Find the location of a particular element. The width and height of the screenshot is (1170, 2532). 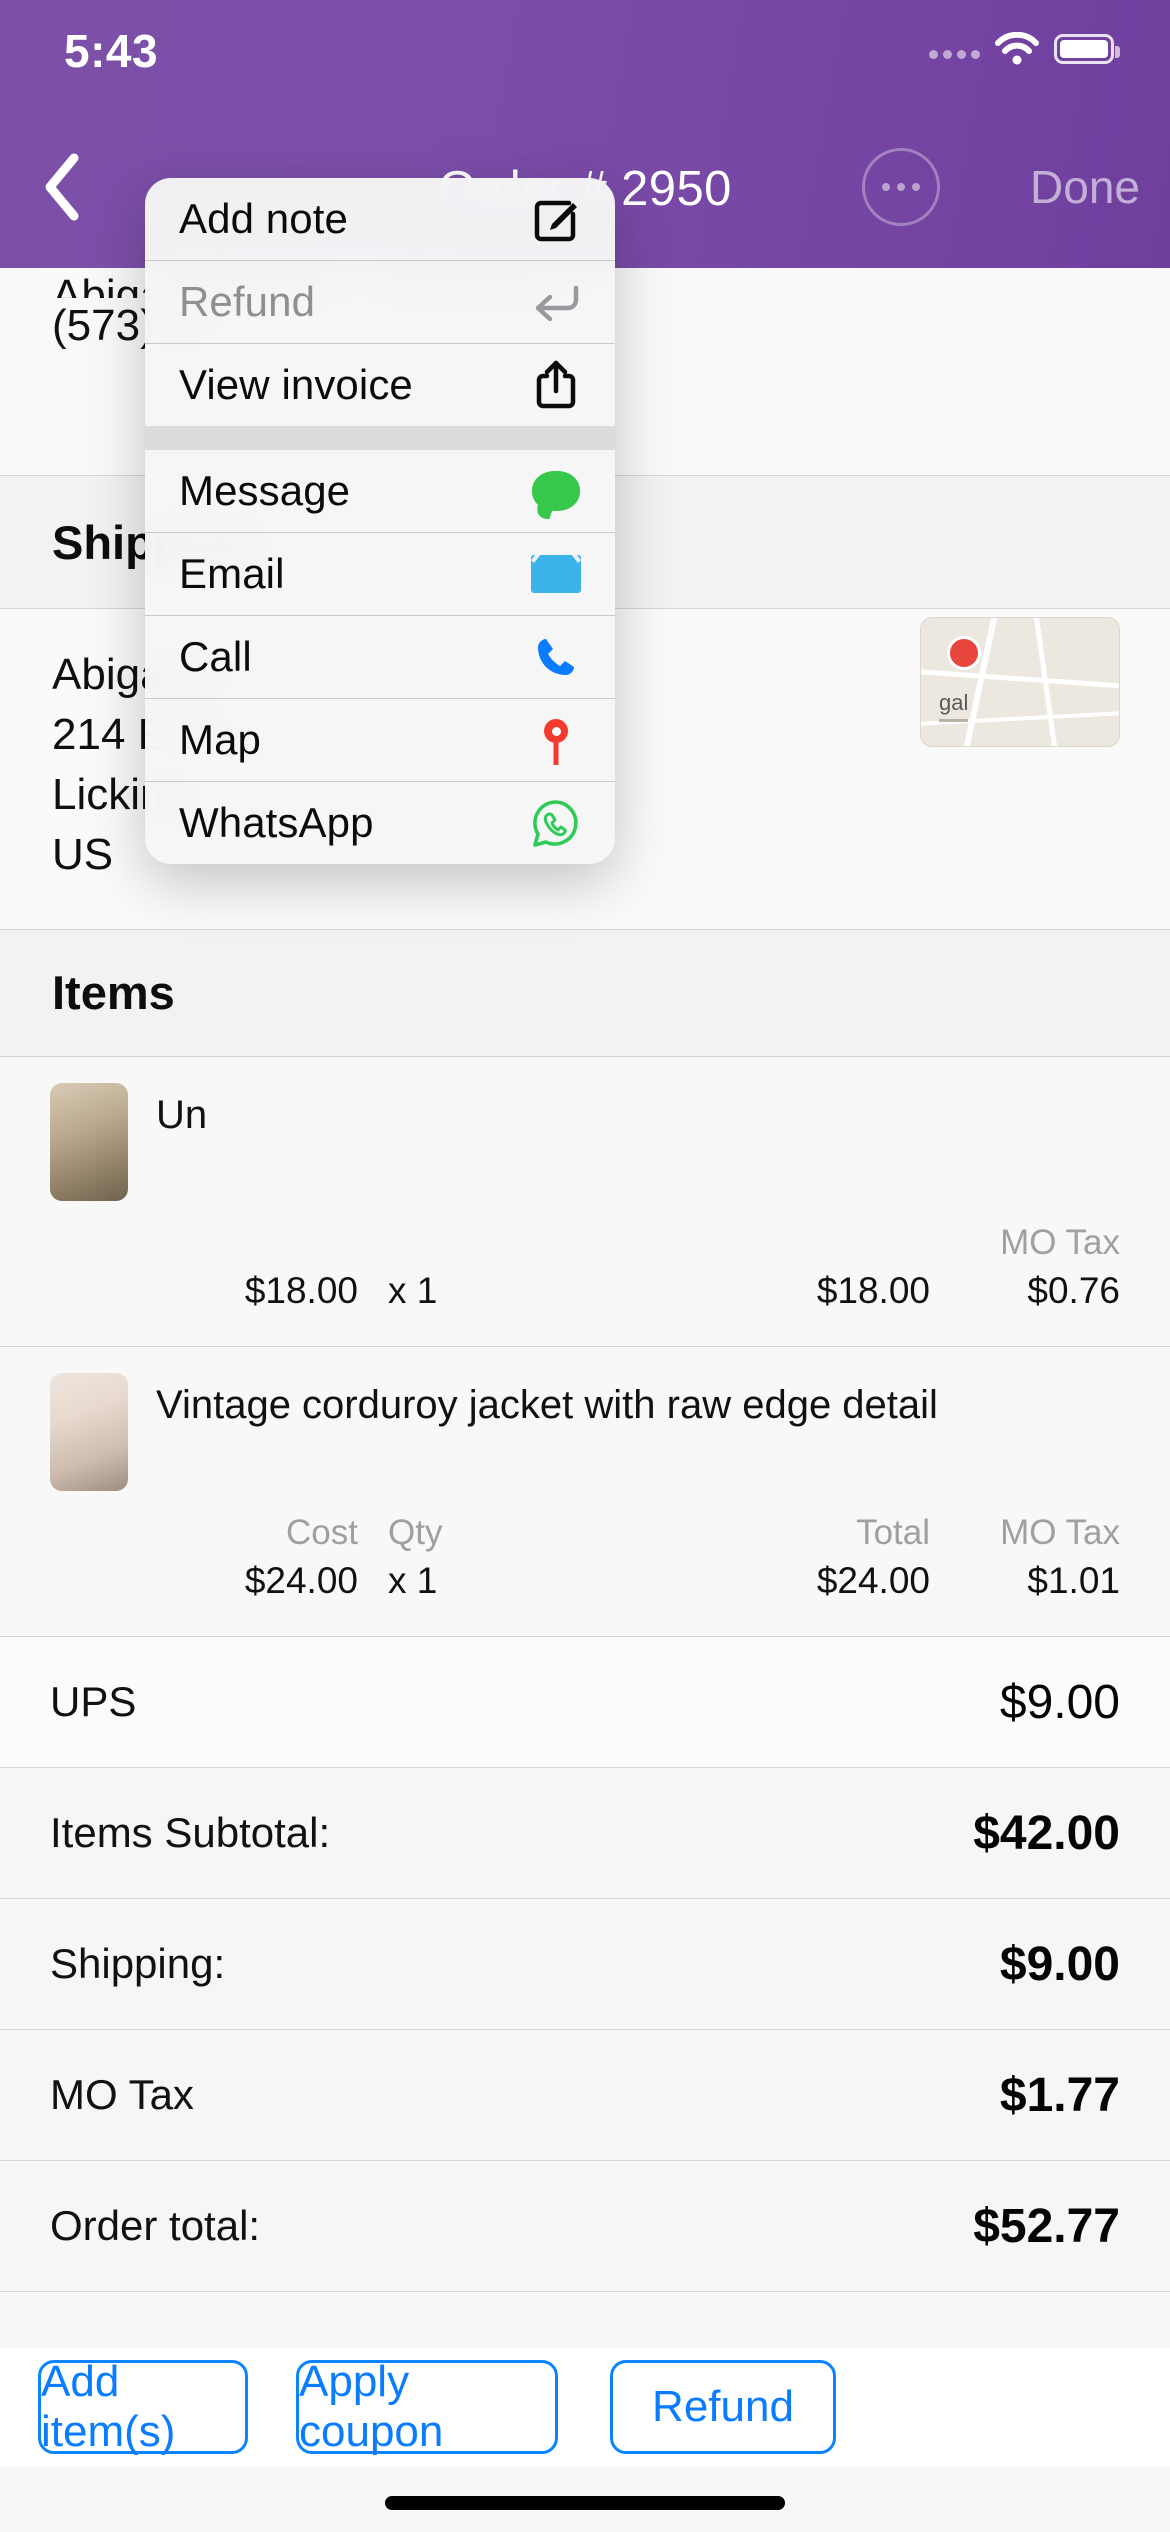

totals-row-tax: MO Tax $1.77 is located at coordinates (585, 2095).